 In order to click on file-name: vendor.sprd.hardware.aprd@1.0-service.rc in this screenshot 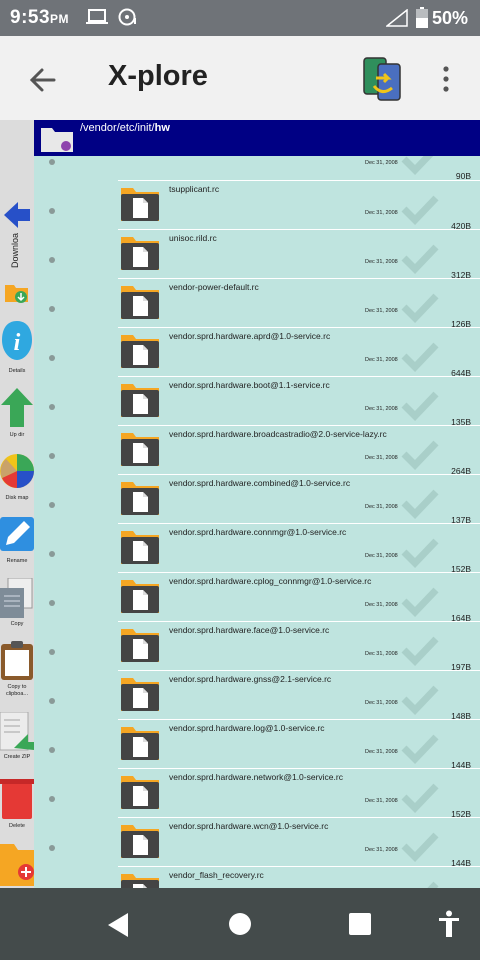, I will do `click(250, 336)`.